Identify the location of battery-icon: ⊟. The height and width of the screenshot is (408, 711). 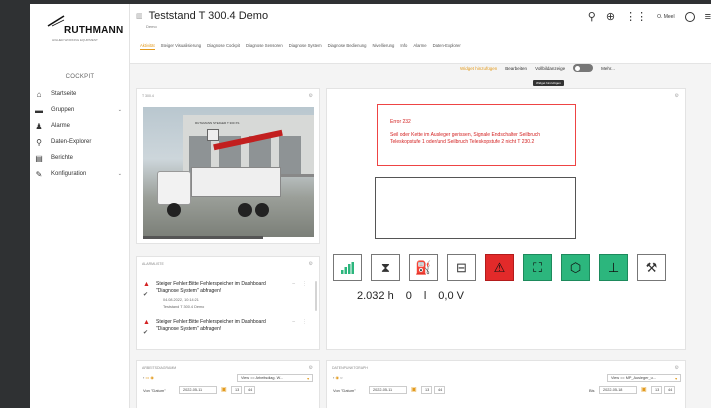
(461, 267).